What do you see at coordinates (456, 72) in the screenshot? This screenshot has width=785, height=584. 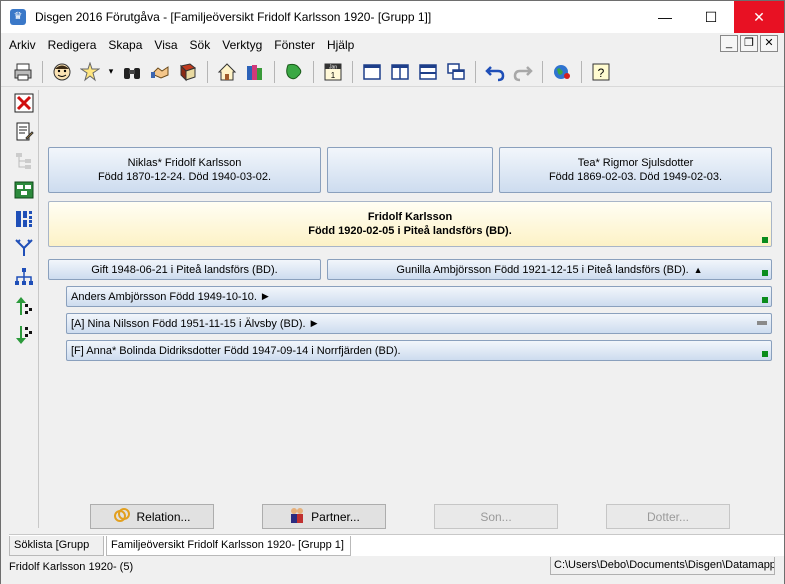 I see `layout-cascade-icon` at bounding box center [456, 72].